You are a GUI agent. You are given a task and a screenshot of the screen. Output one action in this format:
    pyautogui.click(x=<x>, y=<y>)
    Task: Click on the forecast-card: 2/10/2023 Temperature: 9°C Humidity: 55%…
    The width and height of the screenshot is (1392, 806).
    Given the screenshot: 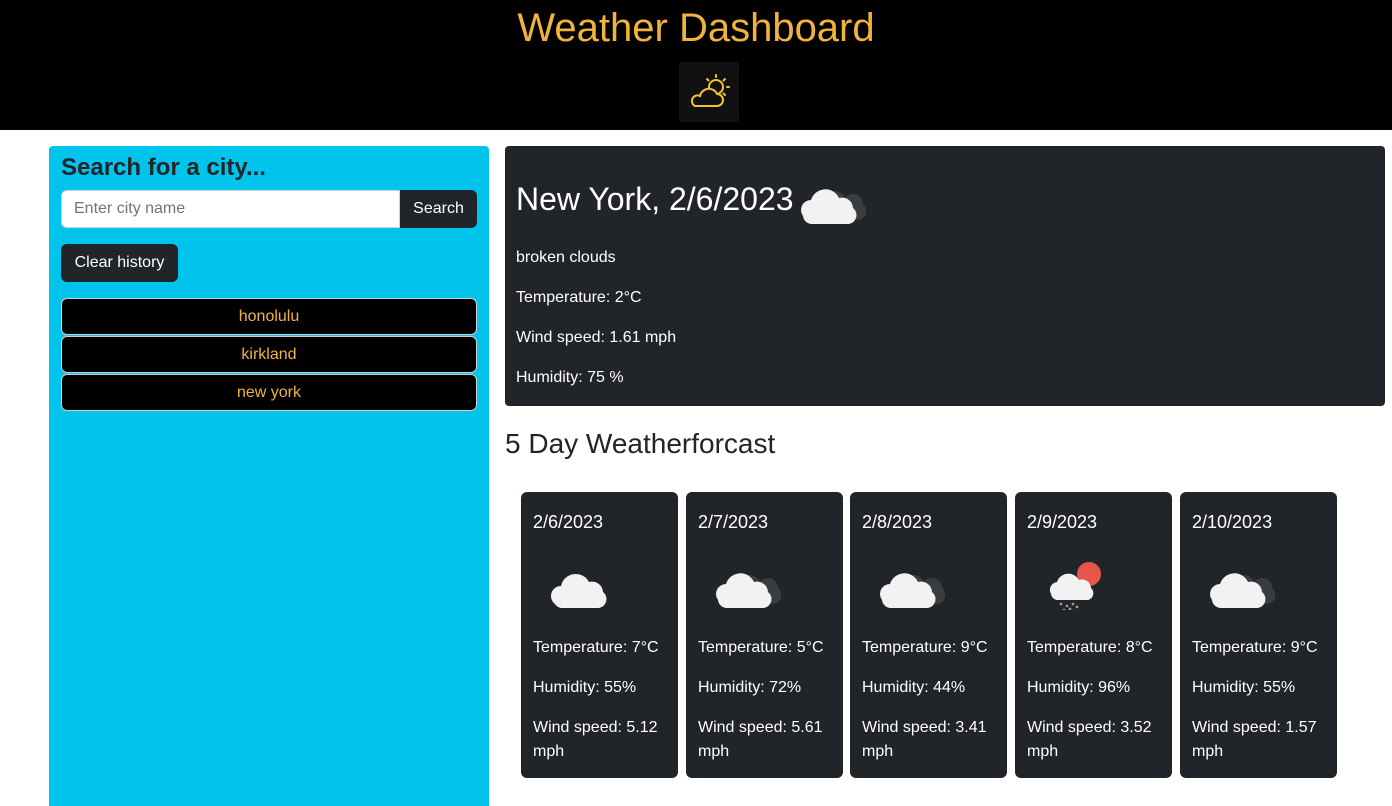 What is the action you would take?
    pyautogui.click(x=1258, y=635)
    